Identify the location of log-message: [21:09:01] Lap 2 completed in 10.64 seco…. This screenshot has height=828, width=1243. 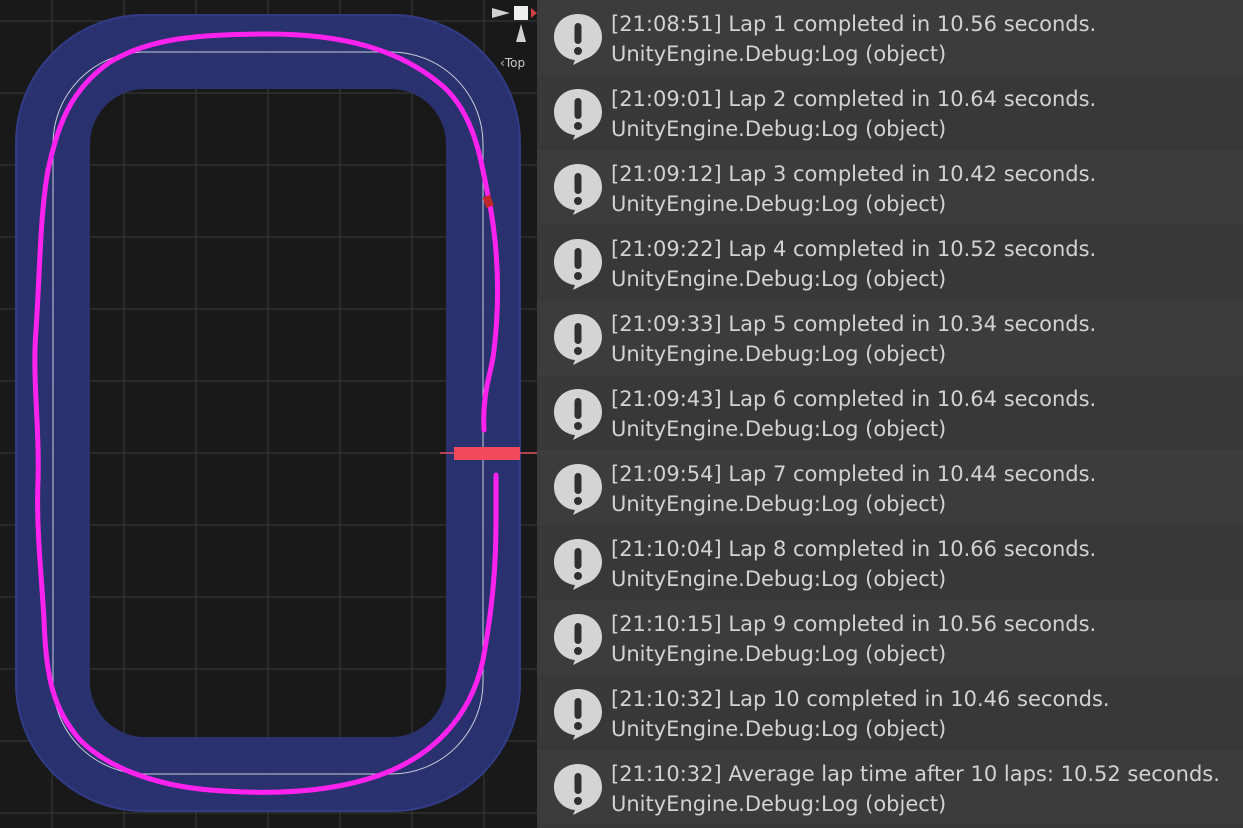
(854, 99).